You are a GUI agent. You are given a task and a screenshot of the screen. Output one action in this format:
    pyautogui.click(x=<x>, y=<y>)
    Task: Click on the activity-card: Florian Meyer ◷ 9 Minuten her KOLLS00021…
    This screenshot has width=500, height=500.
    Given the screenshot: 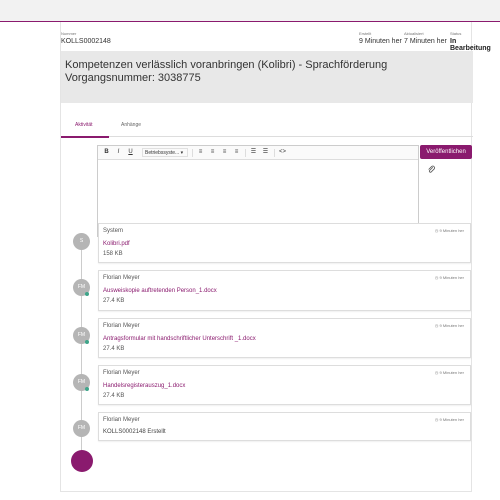 What is the action you would take?
    pyautogui.click(x=284, y=426)
    